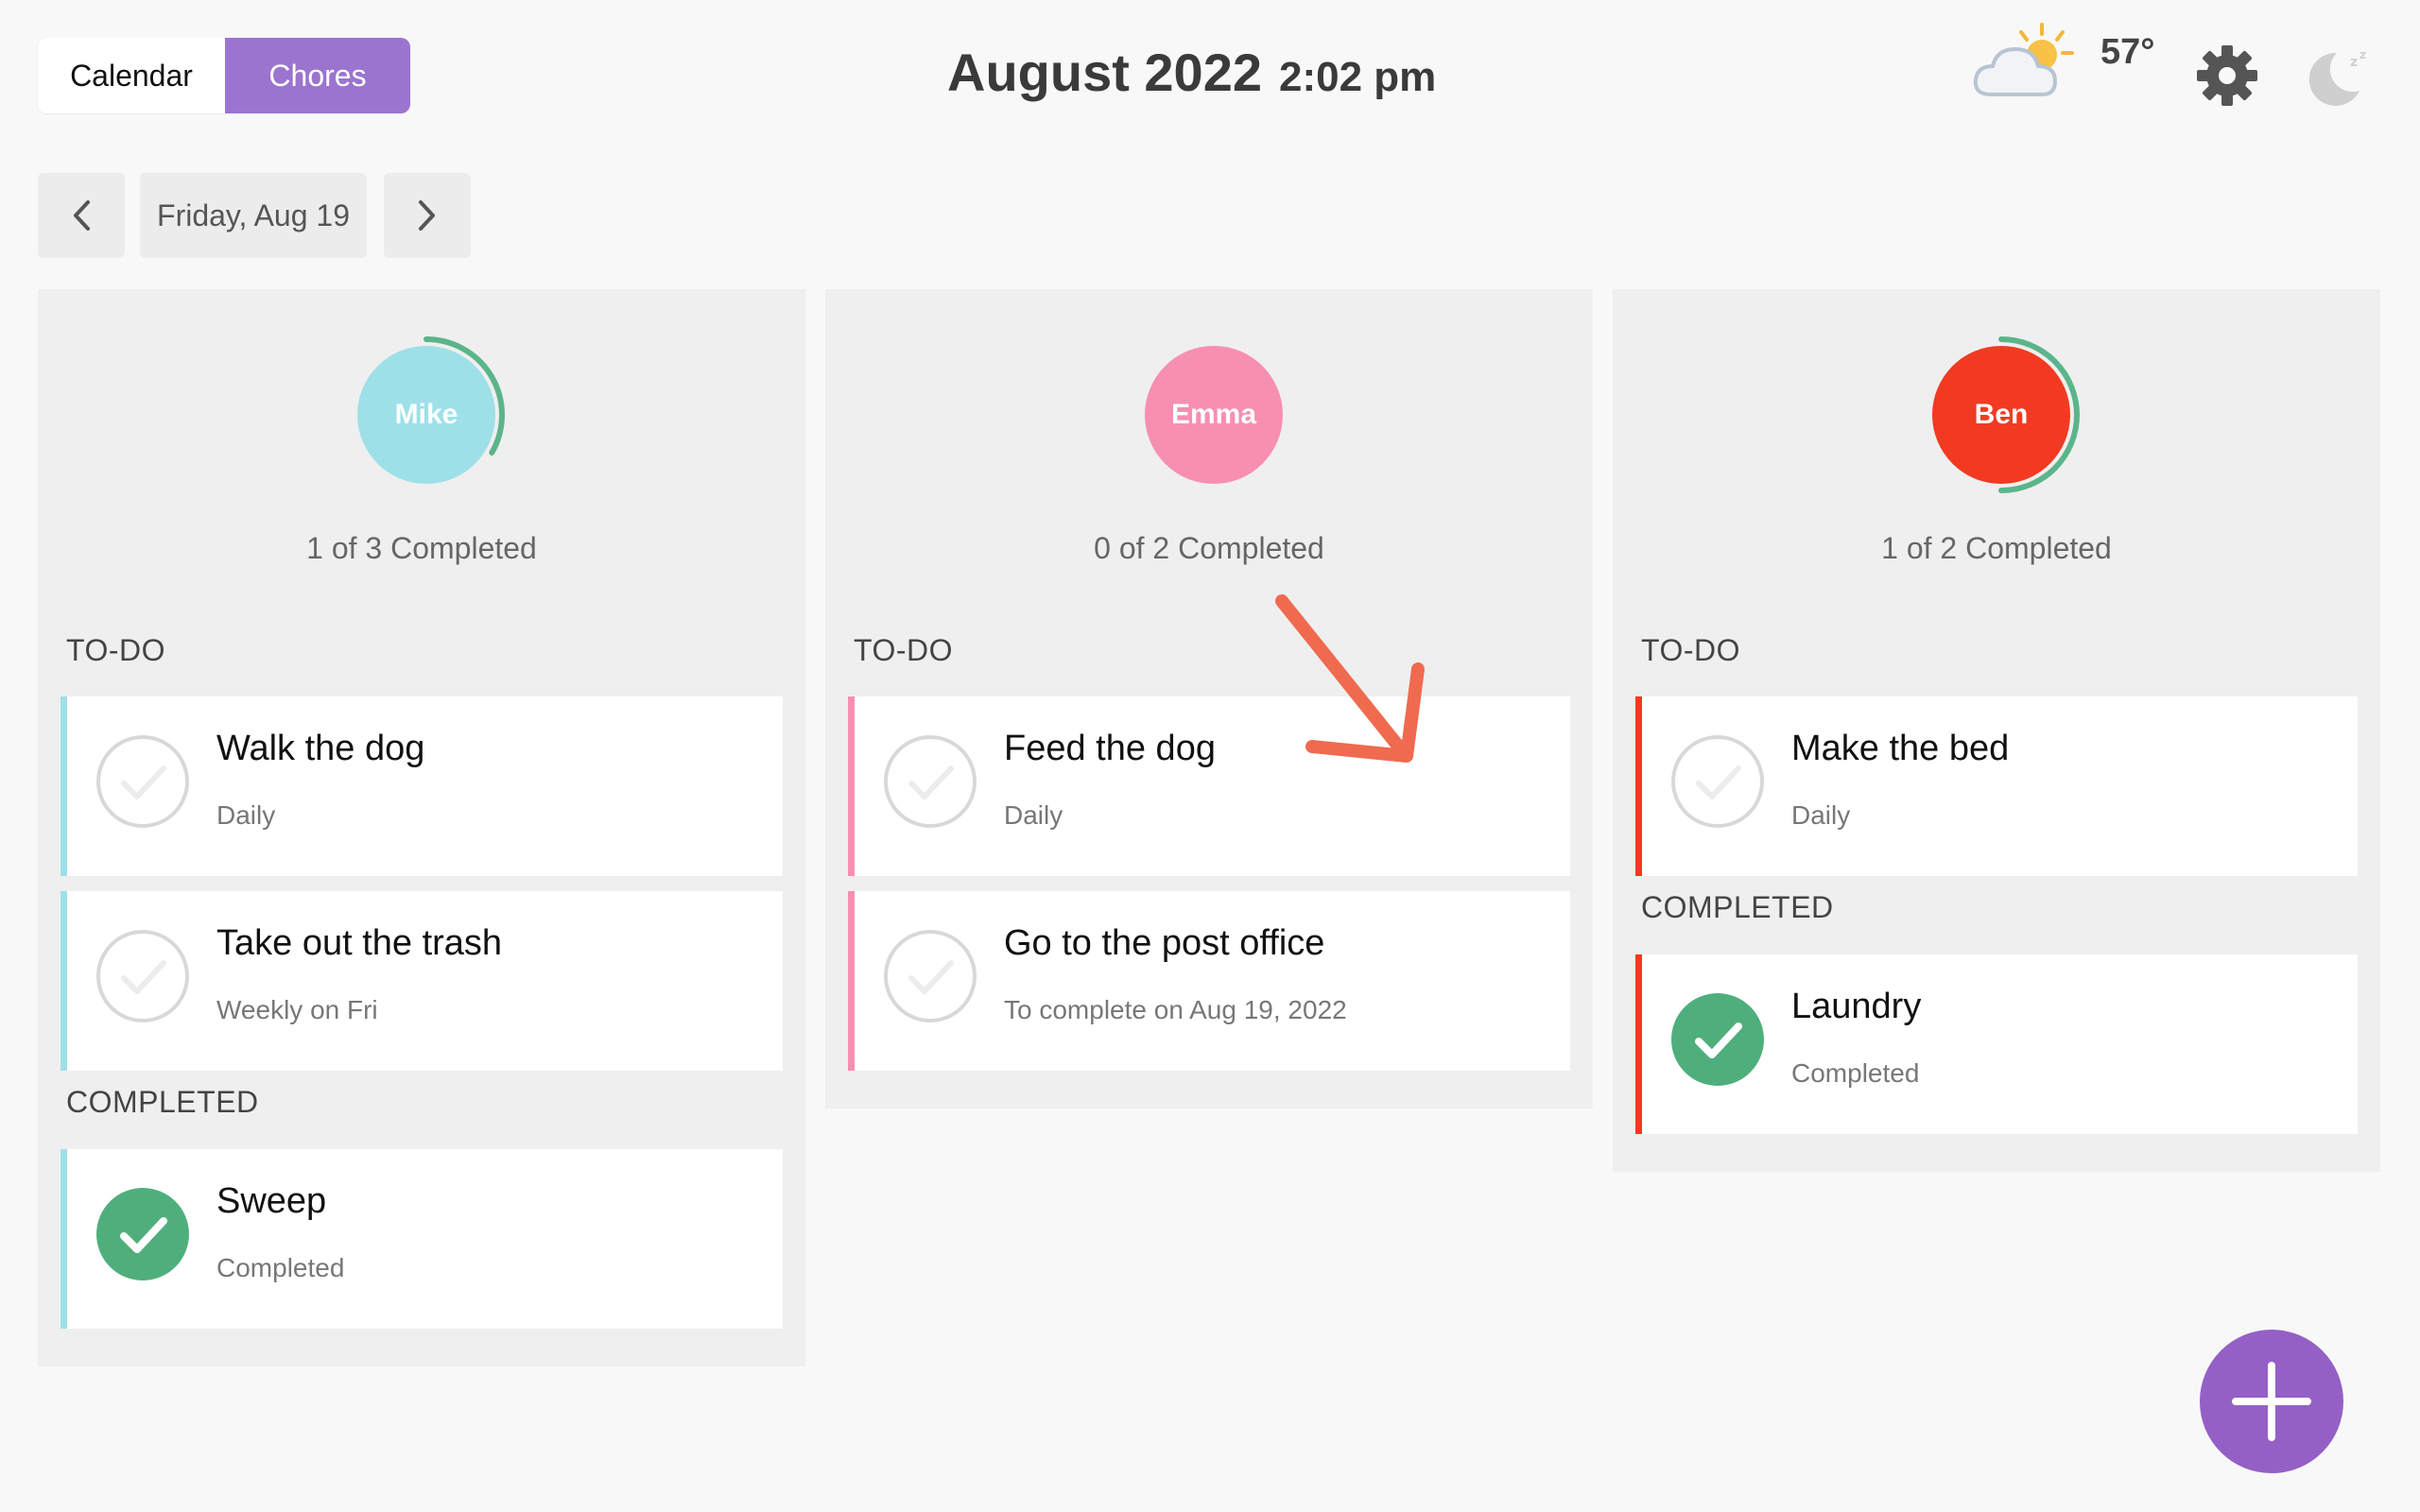  What do you see at coordinates (1857, 1006) in the screenshot?
I see `chore-name: Laundry` at bounding box center [1857, 1006].